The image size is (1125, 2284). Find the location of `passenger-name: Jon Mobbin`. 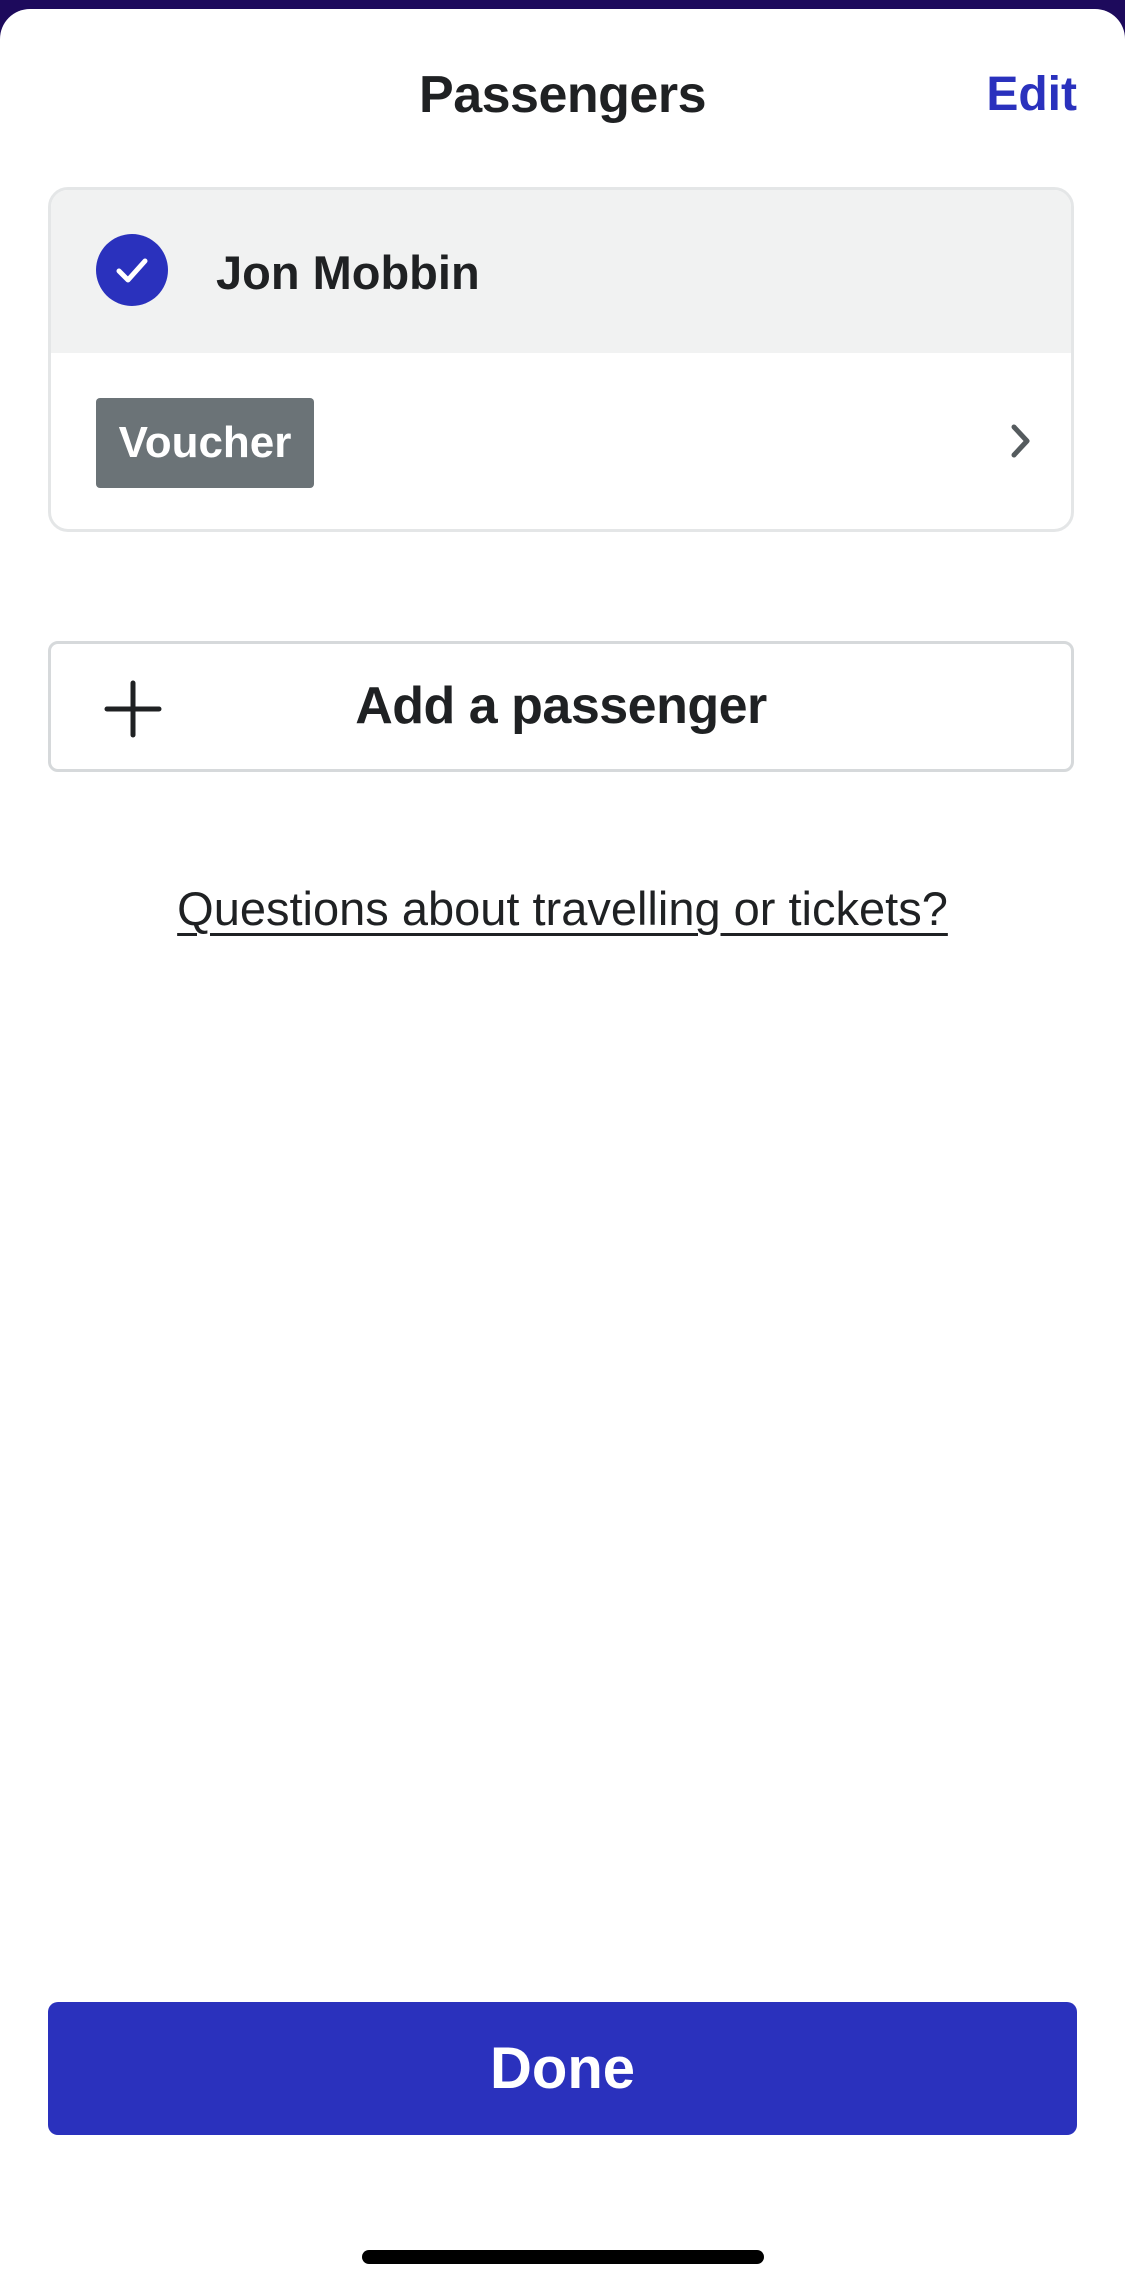

passenger-name: Jon Mobbin is located at coordinates (348, 272).